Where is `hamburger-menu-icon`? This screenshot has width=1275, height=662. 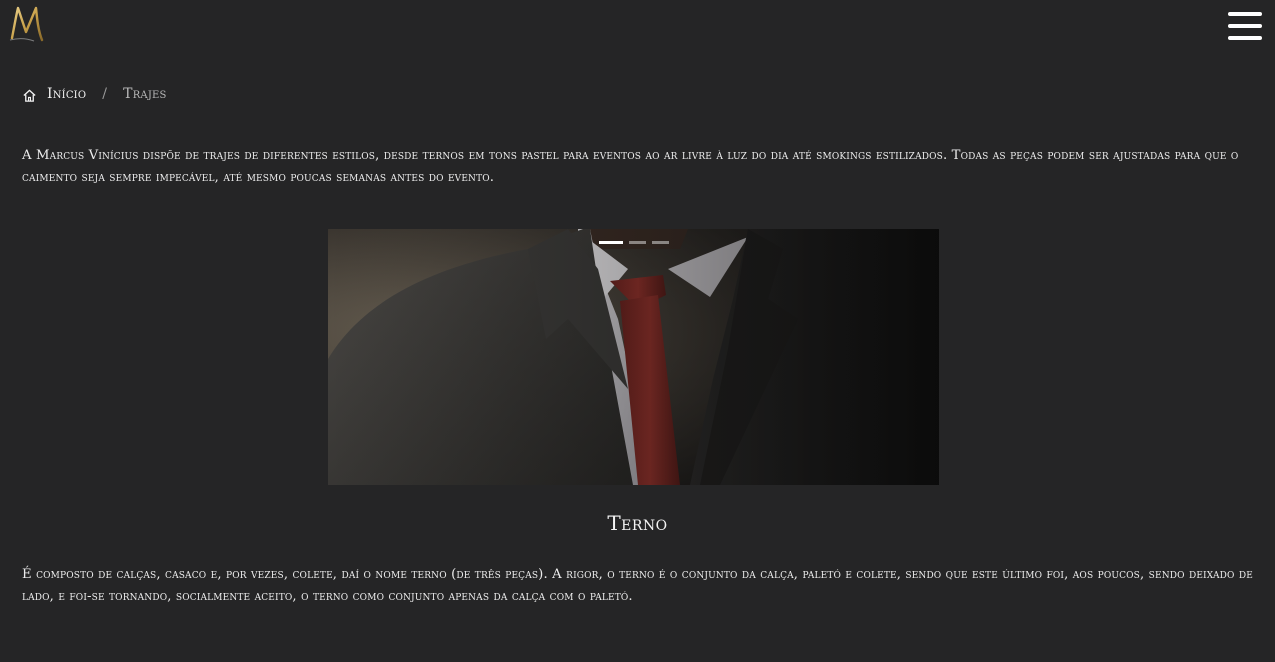 hamburger-menu-icon is located at coordinates (1245, 26).